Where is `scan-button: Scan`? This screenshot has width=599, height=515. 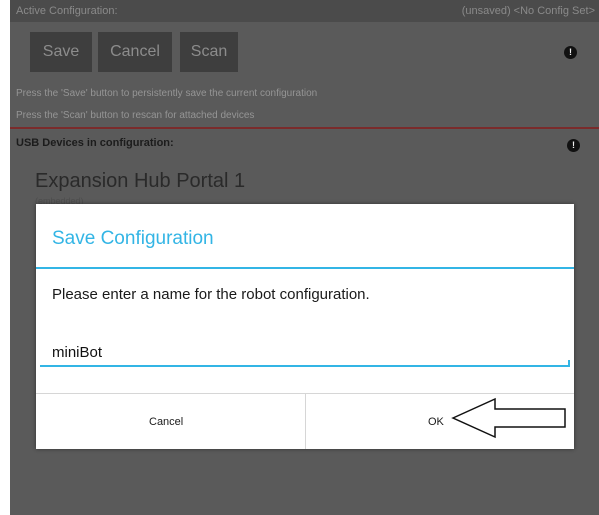 scan-button: Scan is located at coordinates (209, 52).